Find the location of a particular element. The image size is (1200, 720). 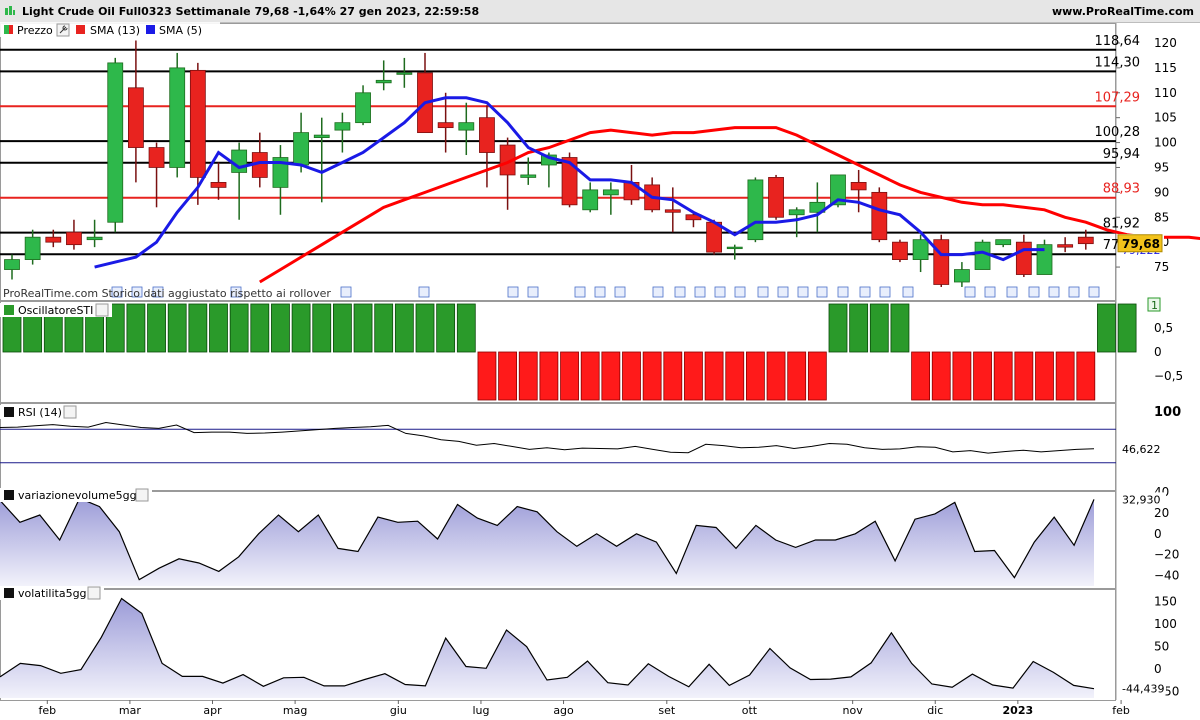

x-tick-label: dic is located at coordinates (935, 710).